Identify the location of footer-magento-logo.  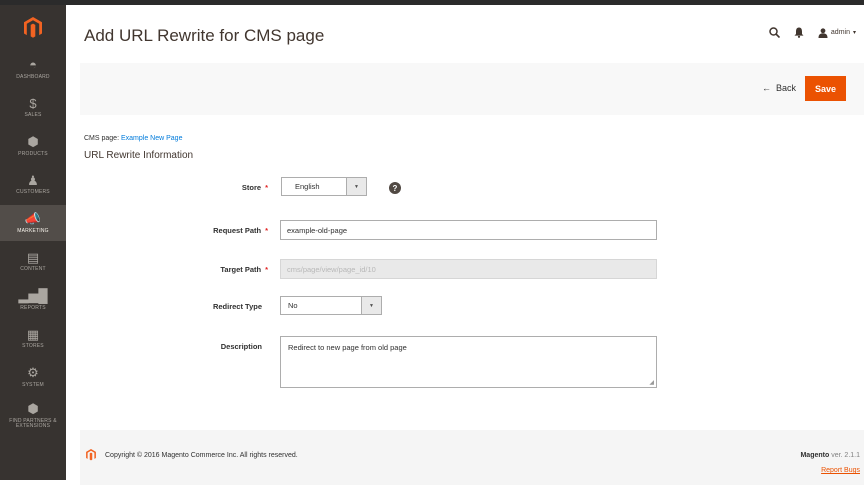
(91, 455).